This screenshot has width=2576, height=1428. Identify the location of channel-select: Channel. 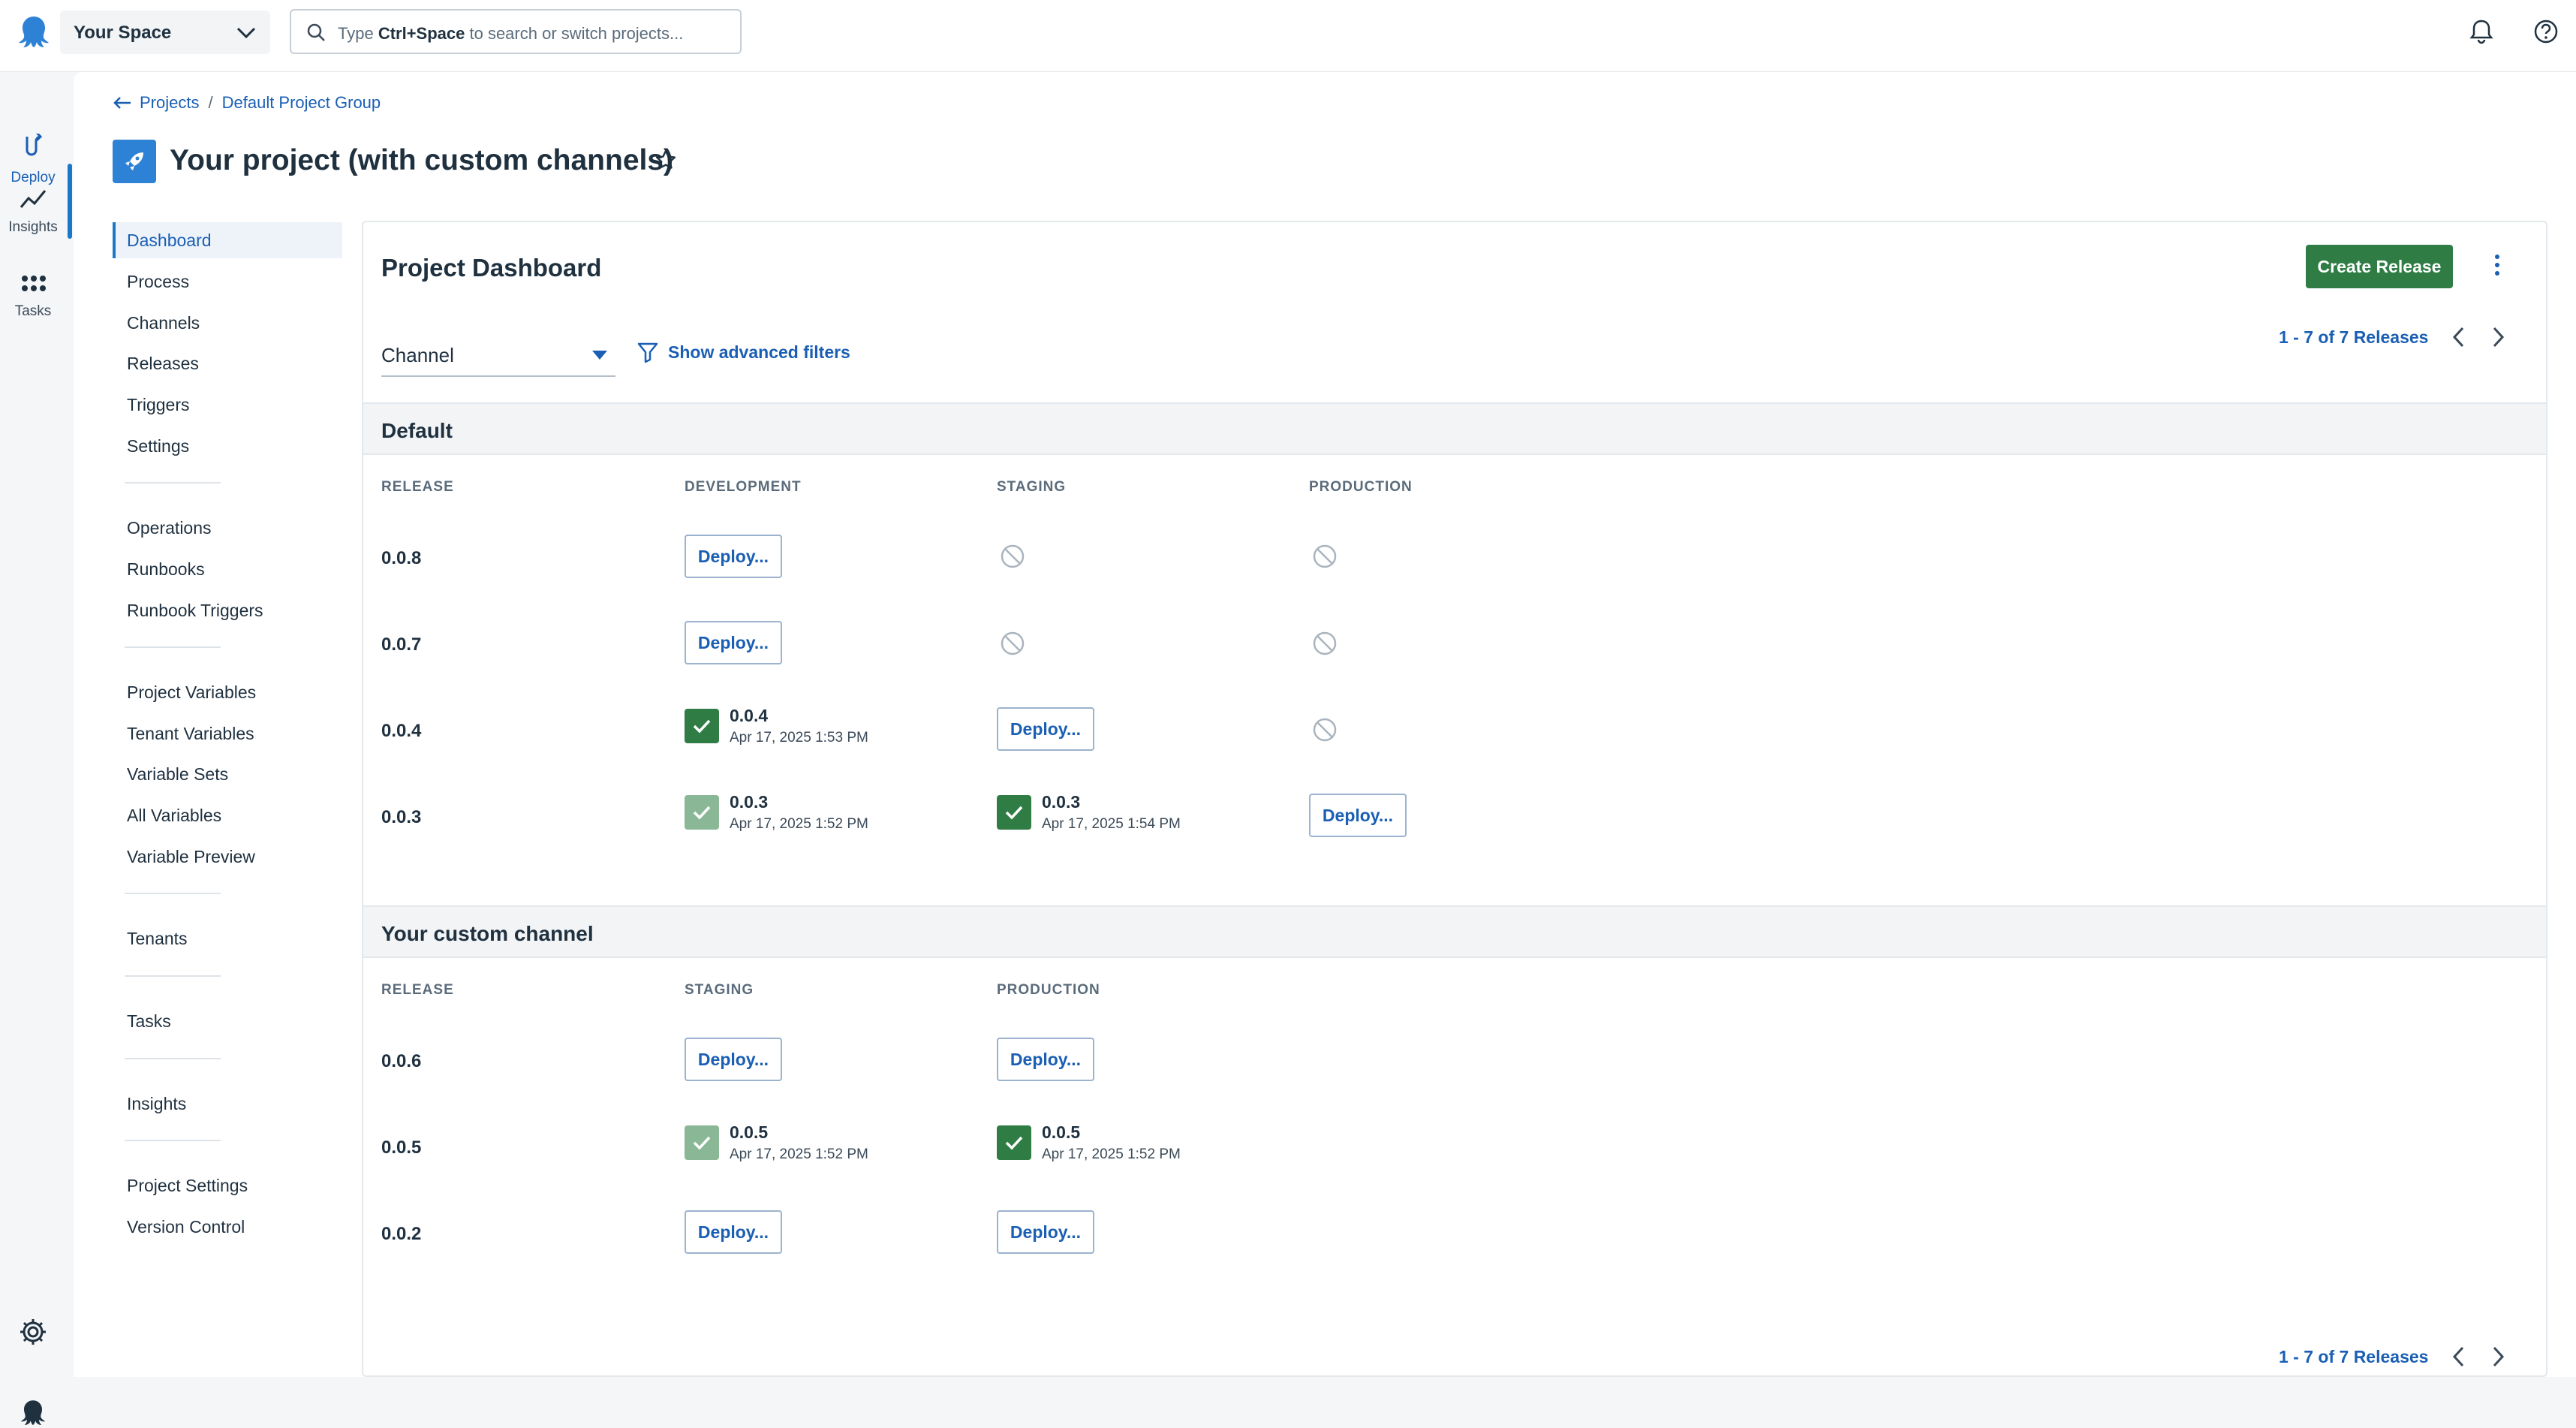
(498, 356).